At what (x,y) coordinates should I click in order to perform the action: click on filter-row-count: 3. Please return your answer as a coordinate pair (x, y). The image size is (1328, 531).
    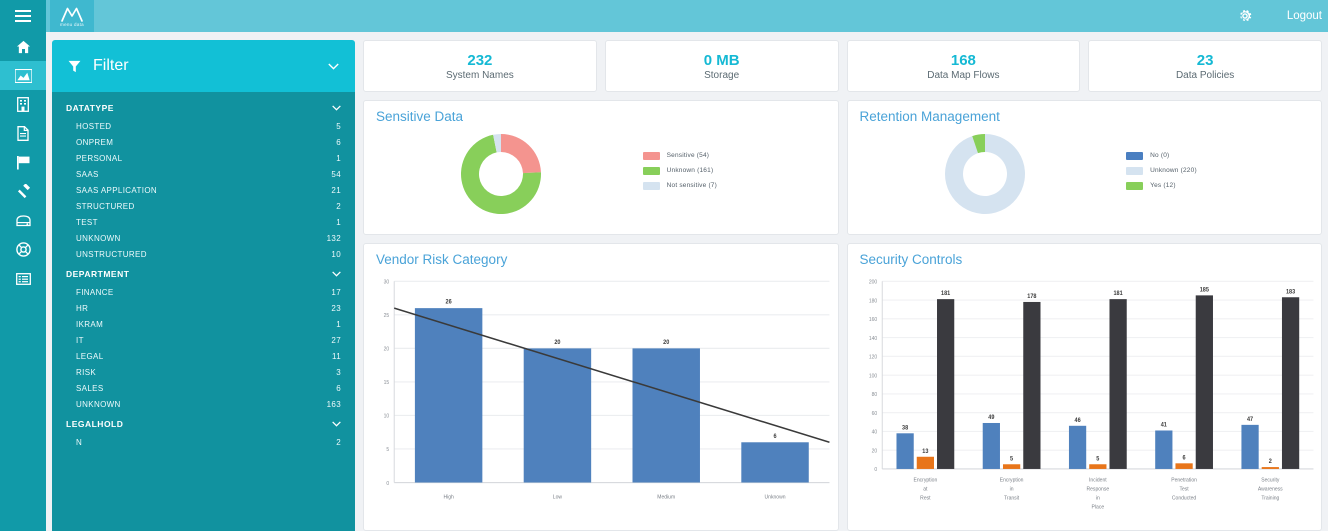
    Looking at the image, I should click on (338, 372).